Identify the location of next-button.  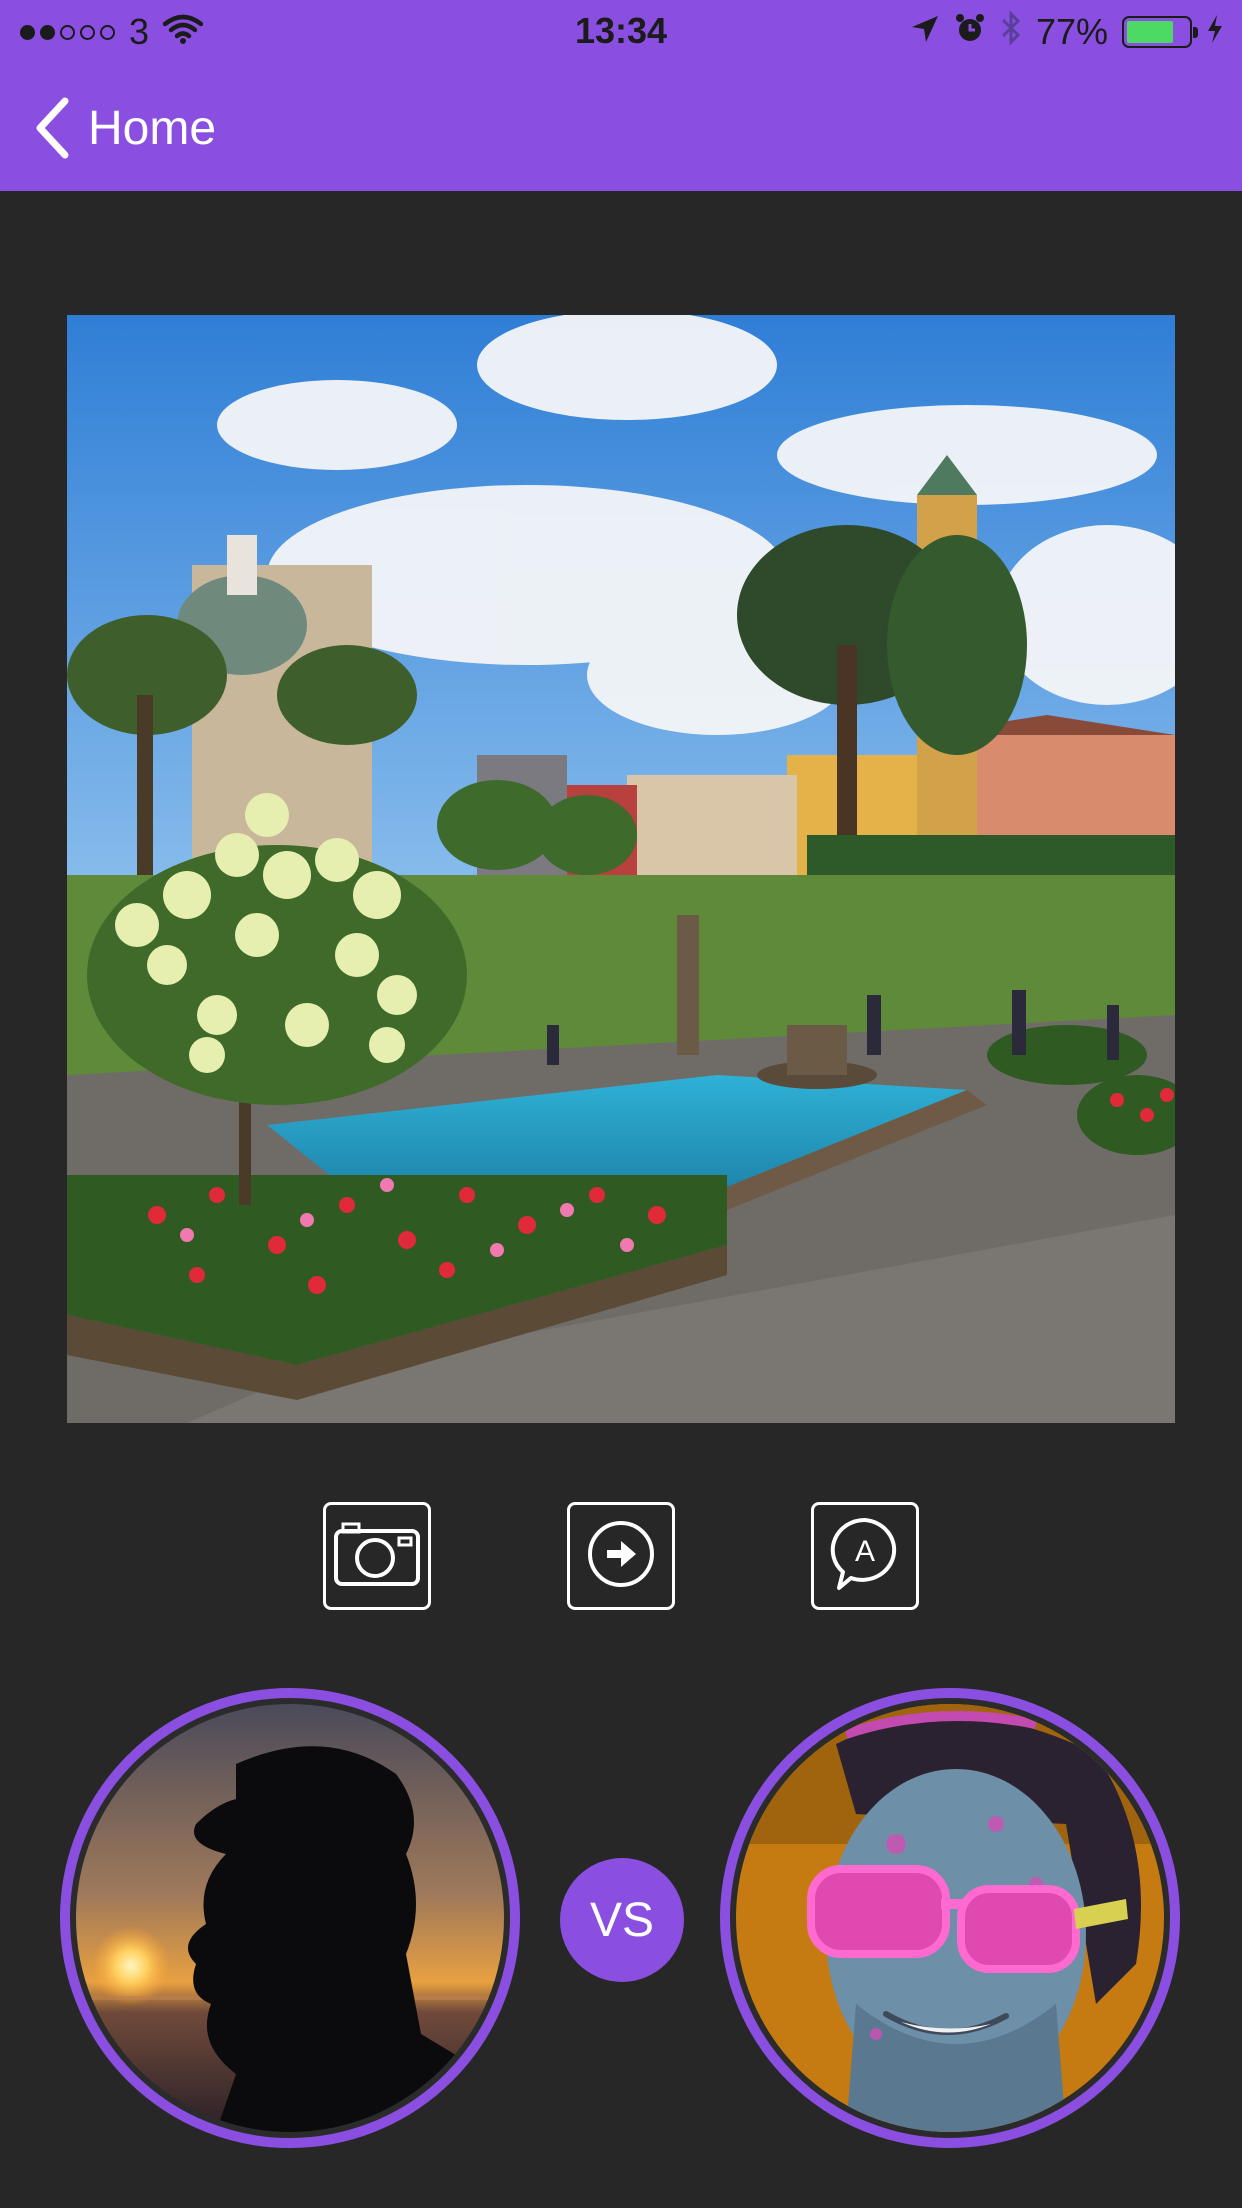
(621, 1556).